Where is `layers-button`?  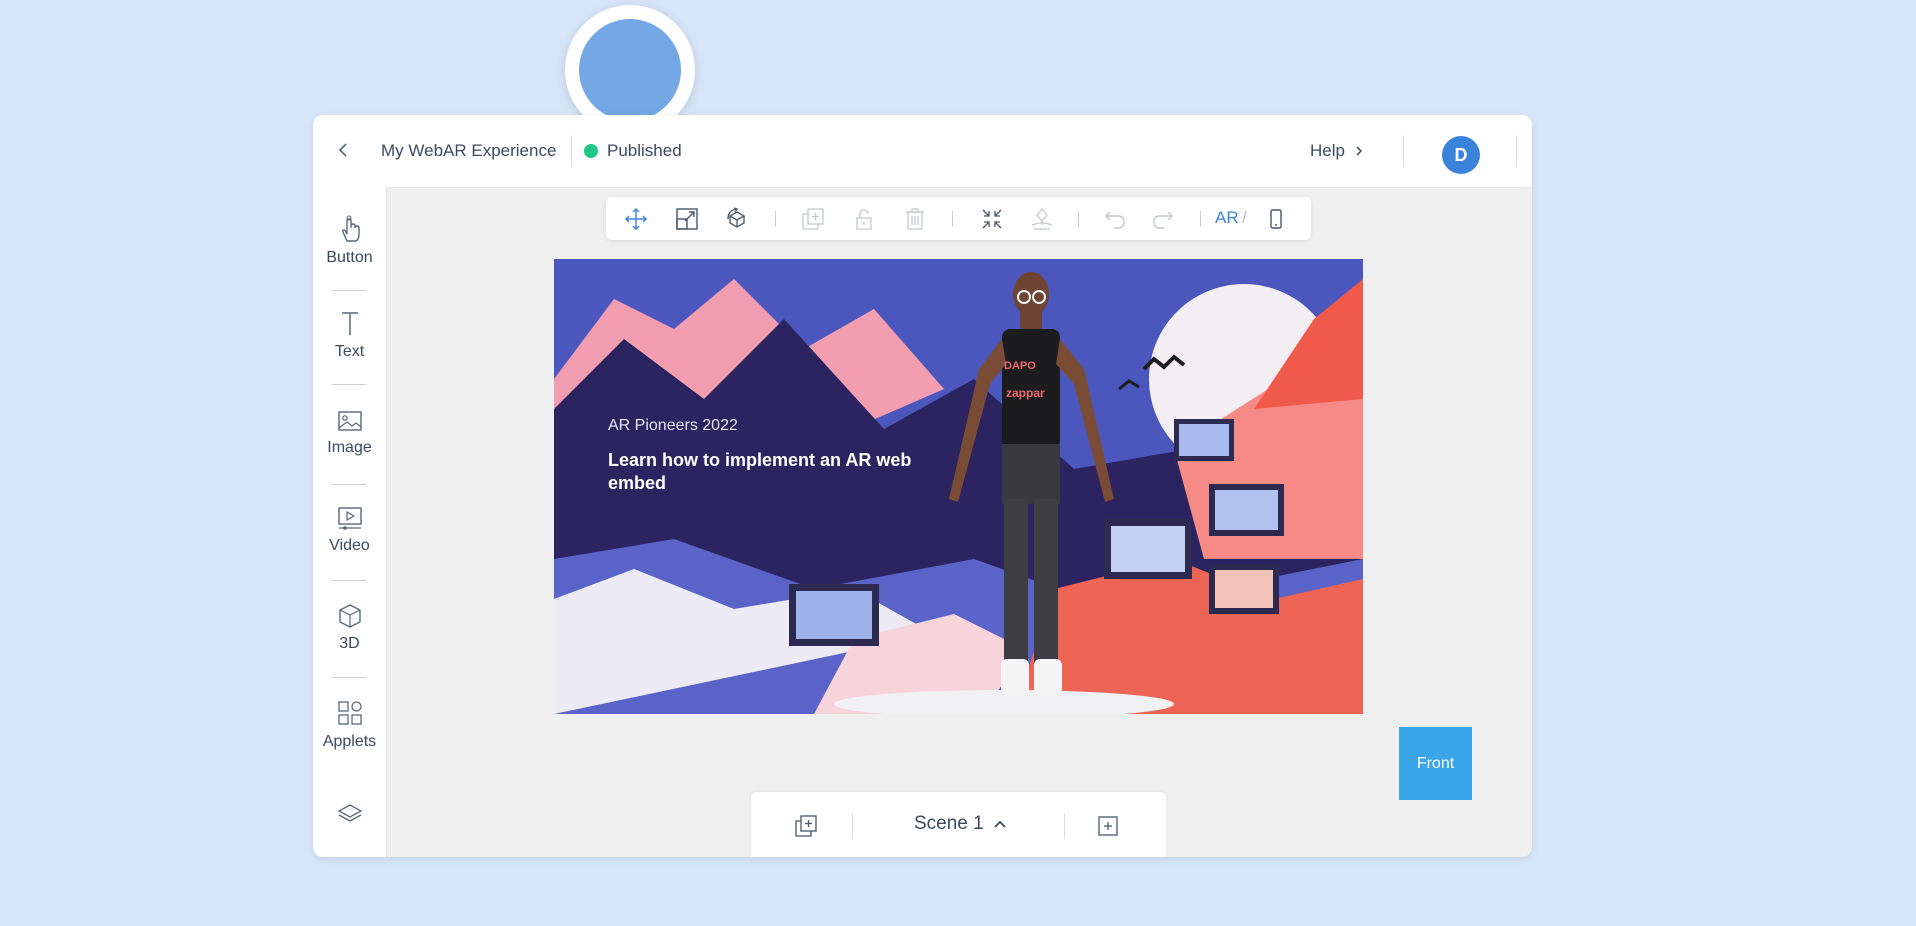 layers-button is located at coordinates (349, 814).